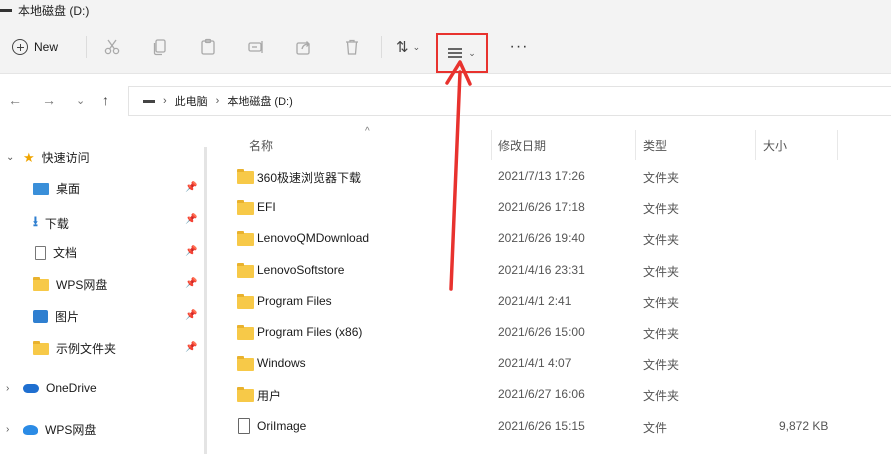 Image resolution: width=891 pixels, height=454 pixels. I want to click on sidebar-item-onedrive: › OneDrive, so click(51, 388).